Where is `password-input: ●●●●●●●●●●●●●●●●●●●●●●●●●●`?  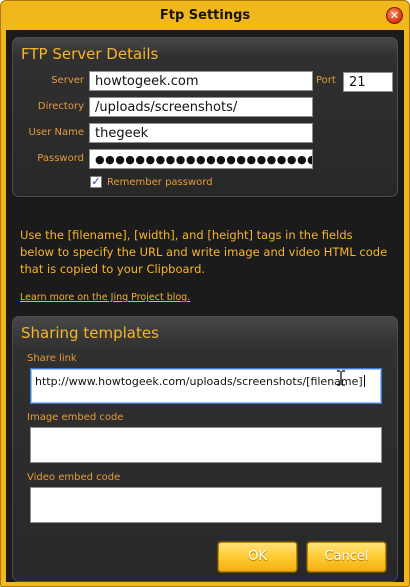 password-input: ●●●●●●●●●●●●●●●●●●●●●●●●●● is located at coordinates (201, 159).